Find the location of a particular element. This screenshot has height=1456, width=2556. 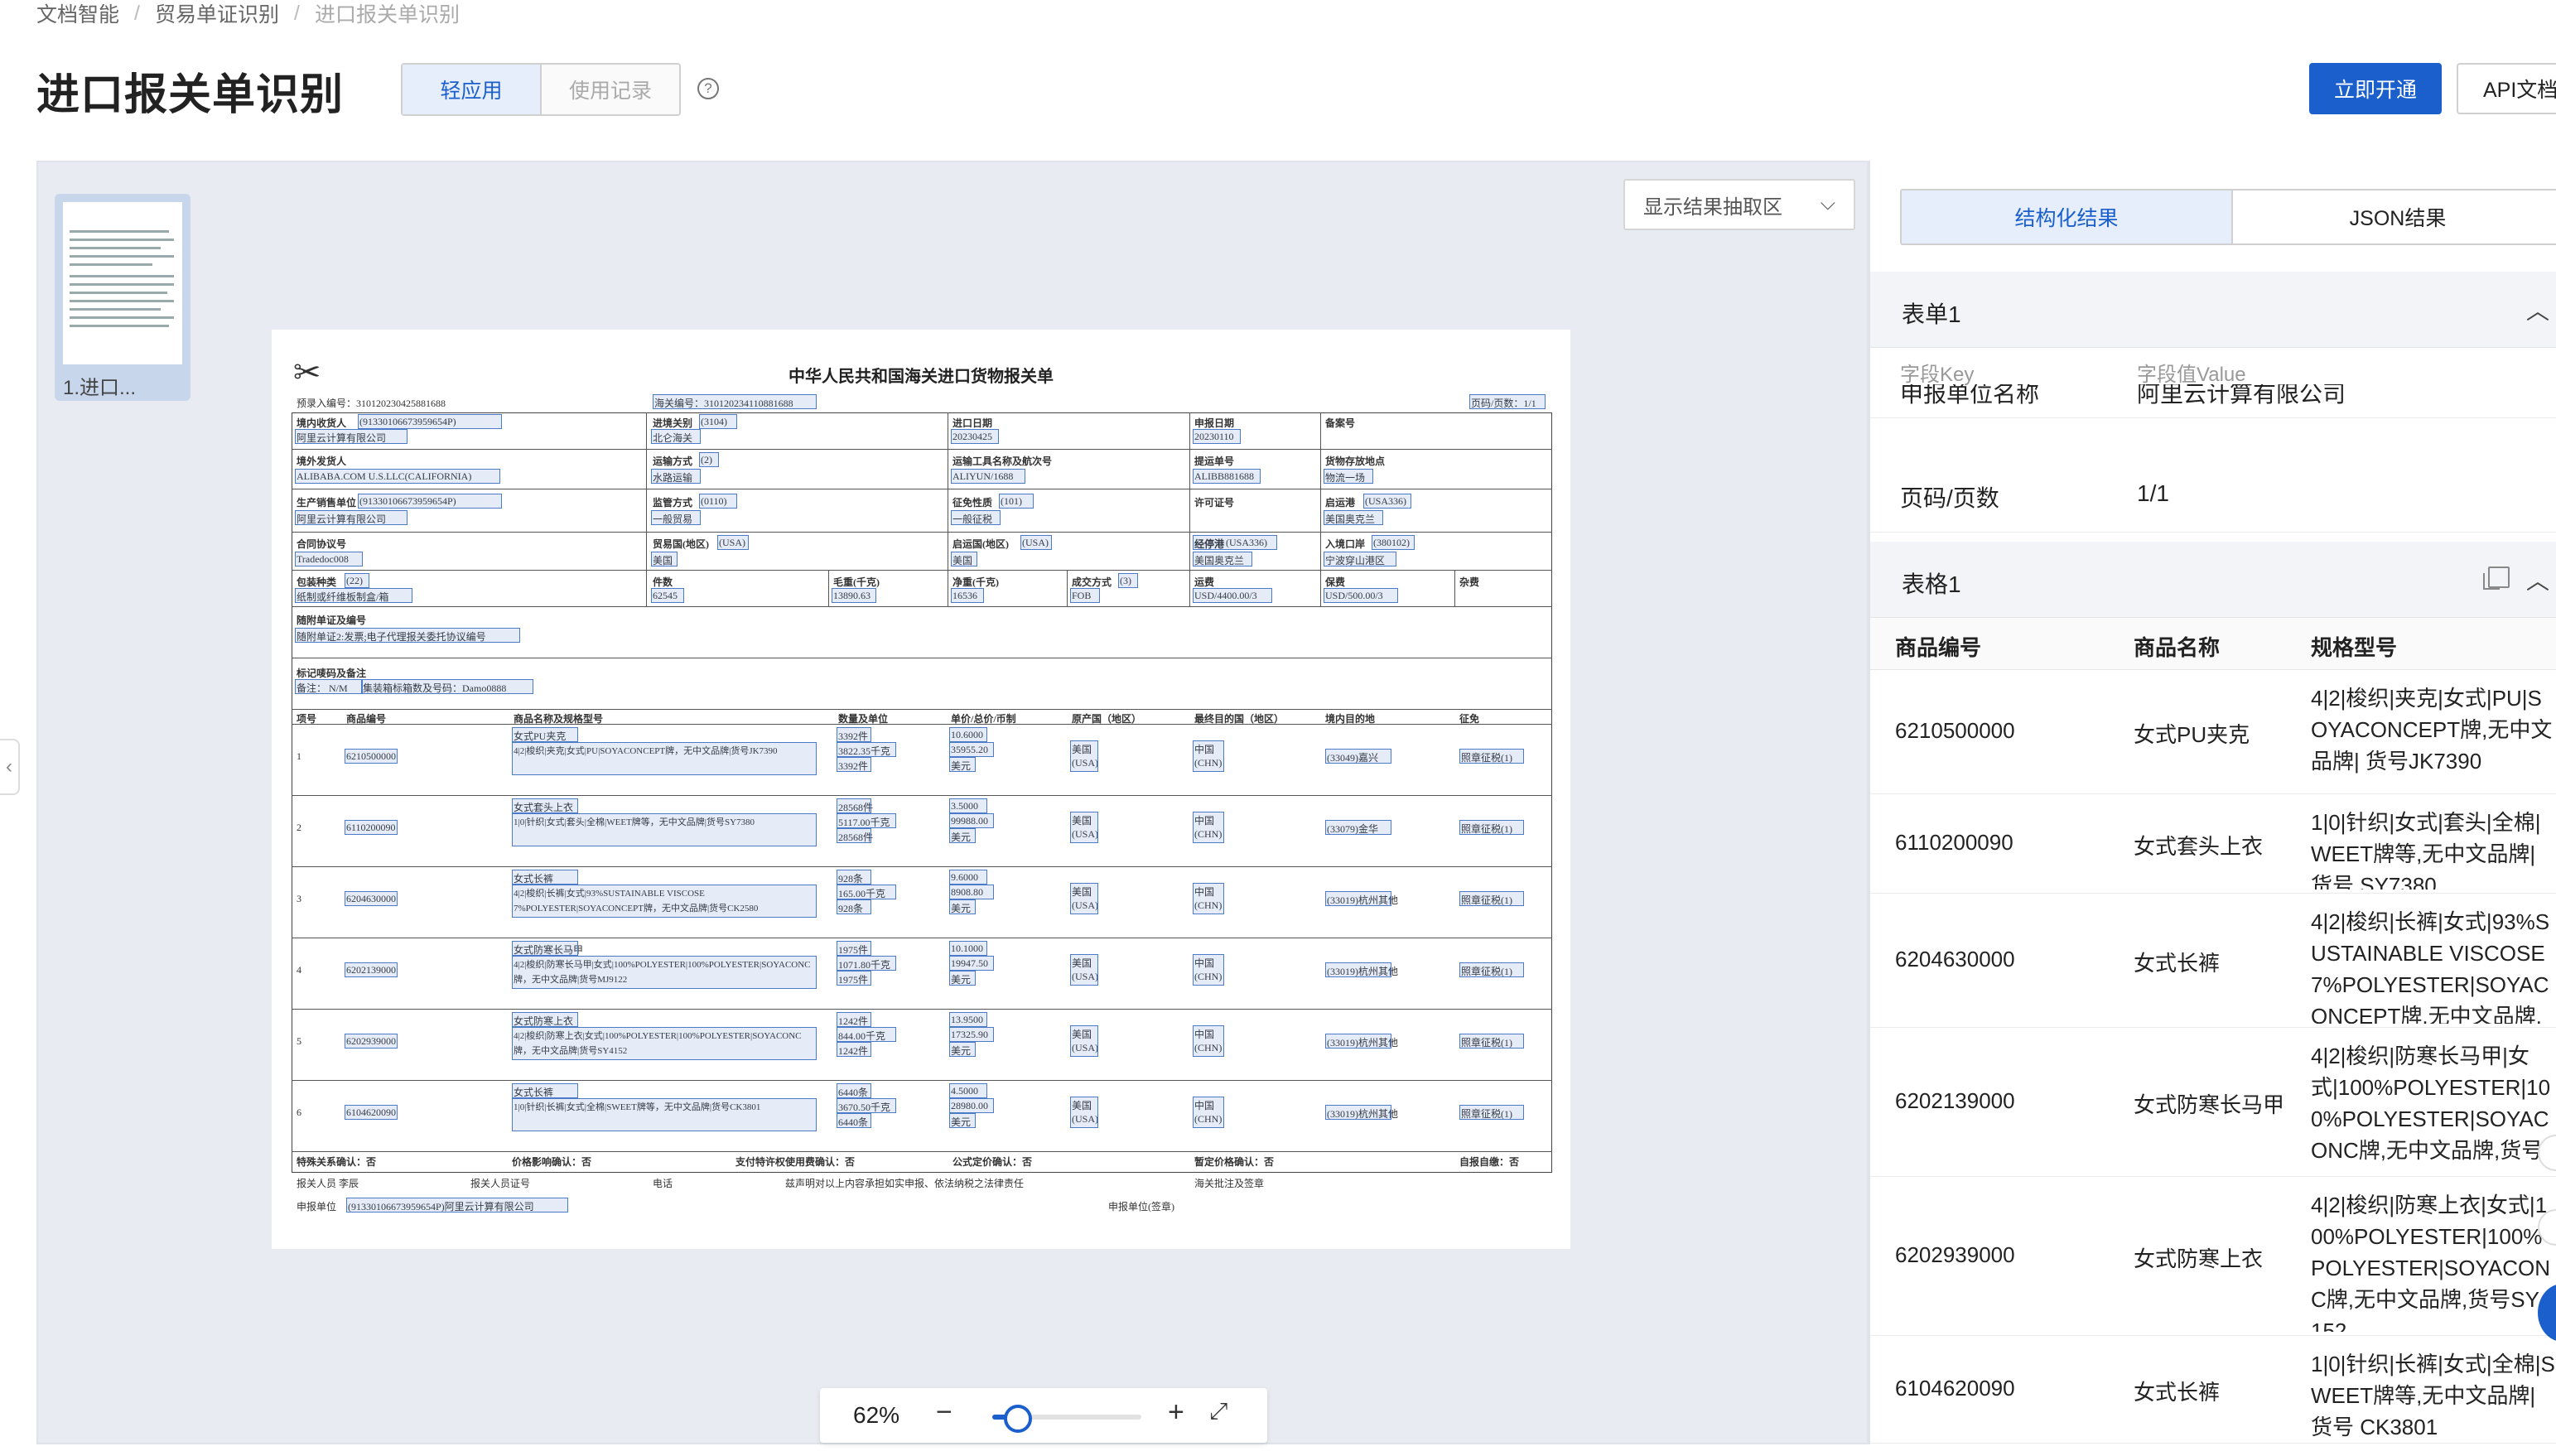

collapse-left-icon: ‹ is located at coordinates (10, 767).